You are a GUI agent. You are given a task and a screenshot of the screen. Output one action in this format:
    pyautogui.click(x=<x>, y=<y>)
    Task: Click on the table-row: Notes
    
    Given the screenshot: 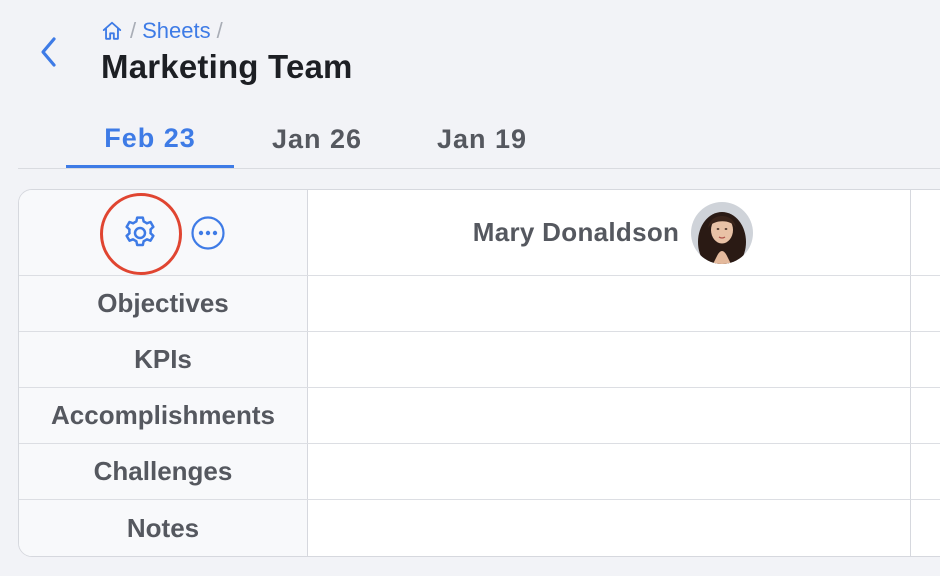 What is the action you would take?
    pyautogui.click(x=479, y=528)
    